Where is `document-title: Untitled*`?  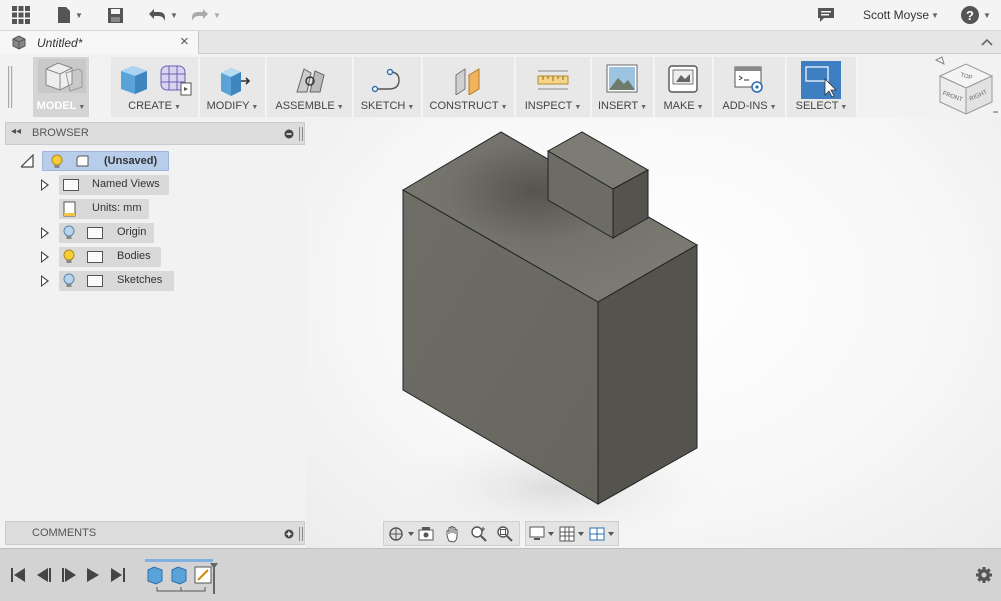
document-title: Untitled* is located at coordinates (60, 43).